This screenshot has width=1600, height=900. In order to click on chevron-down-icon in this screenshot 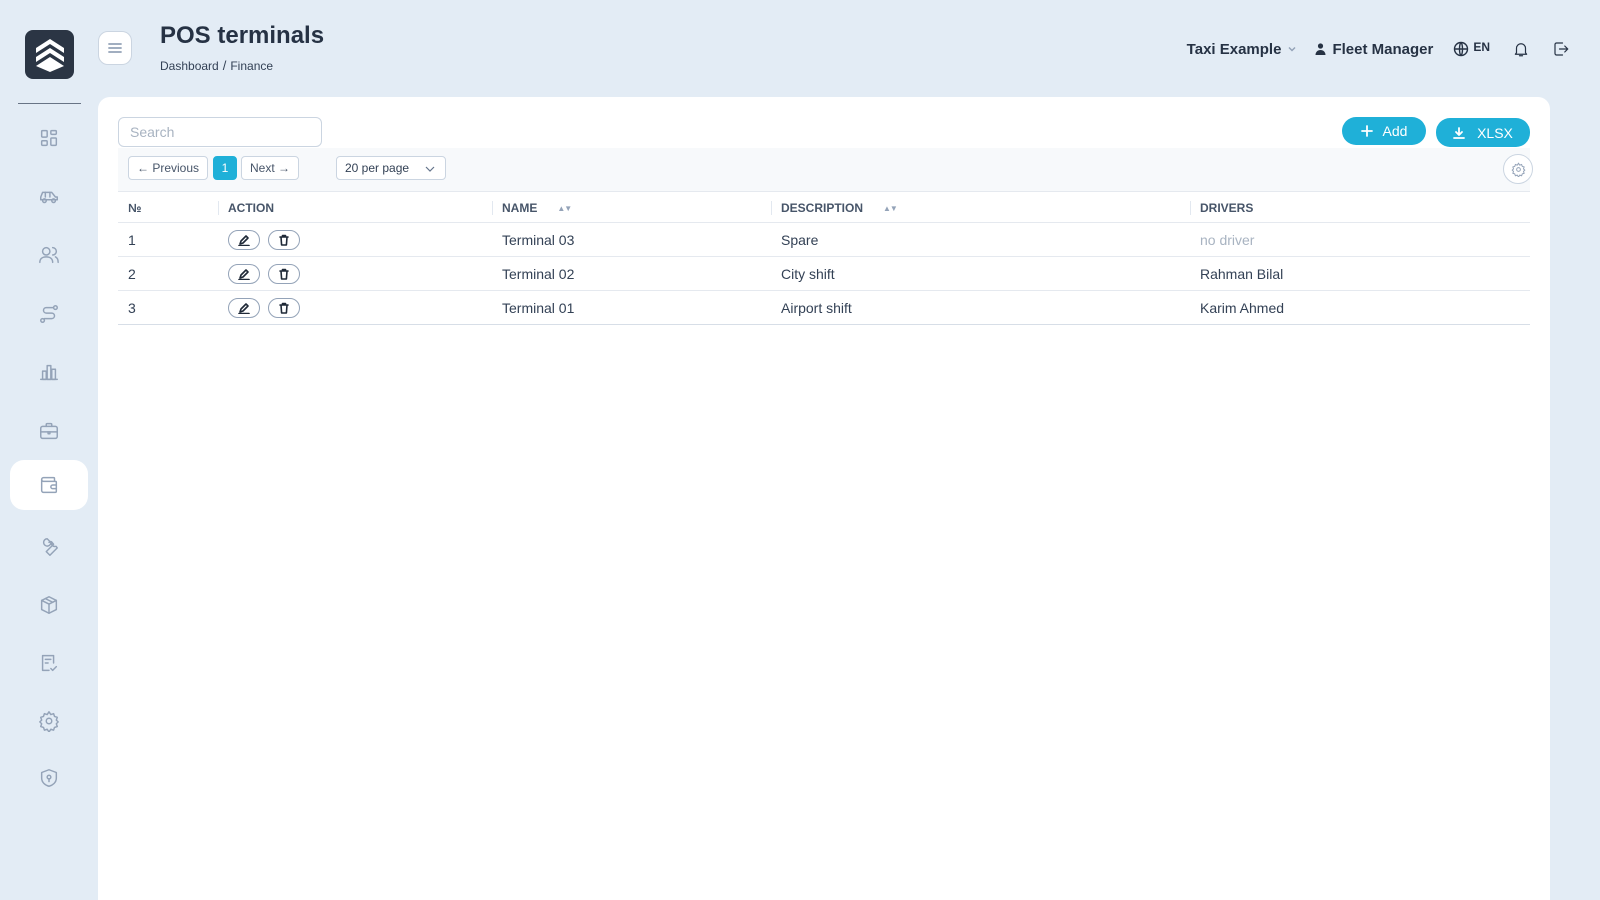, I will do `click(1292, 49)`.